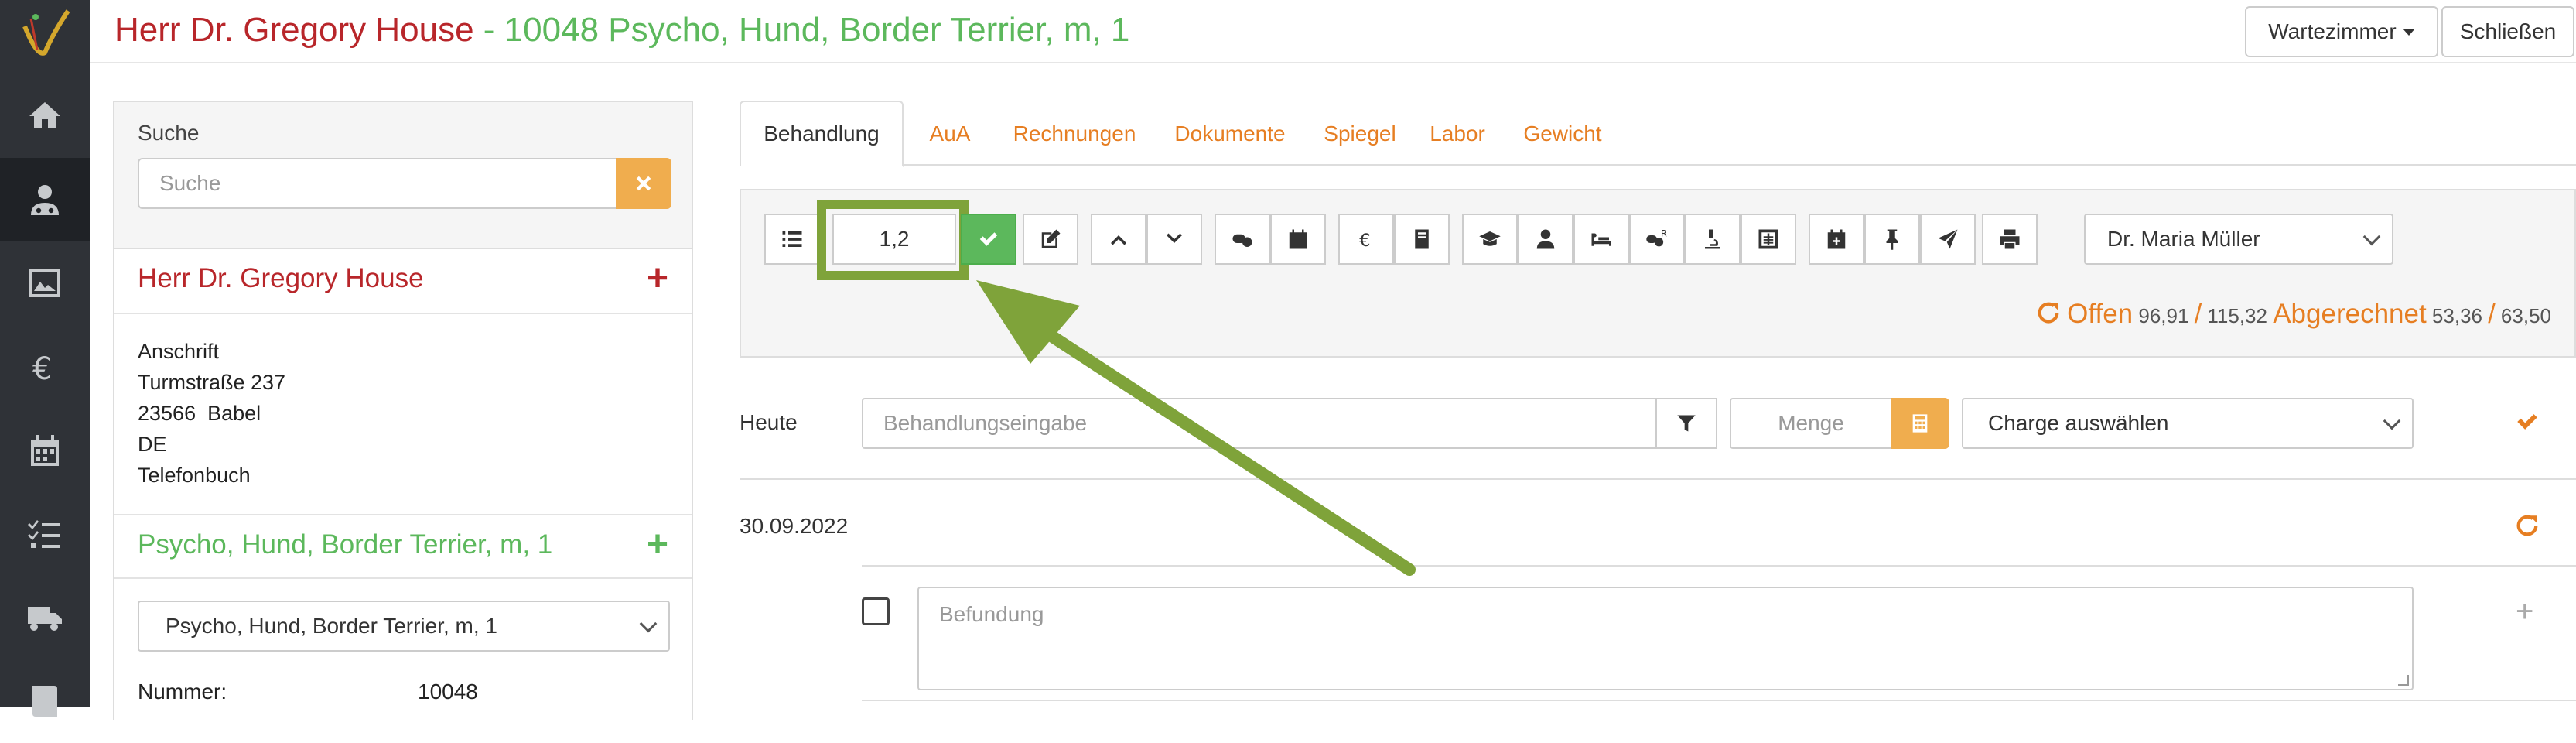  What do you see at coordinates (2238, 239) in the screenshot?
I see `doctor-select: Dr. Maria Müller` at bounding box center [2238, 239].